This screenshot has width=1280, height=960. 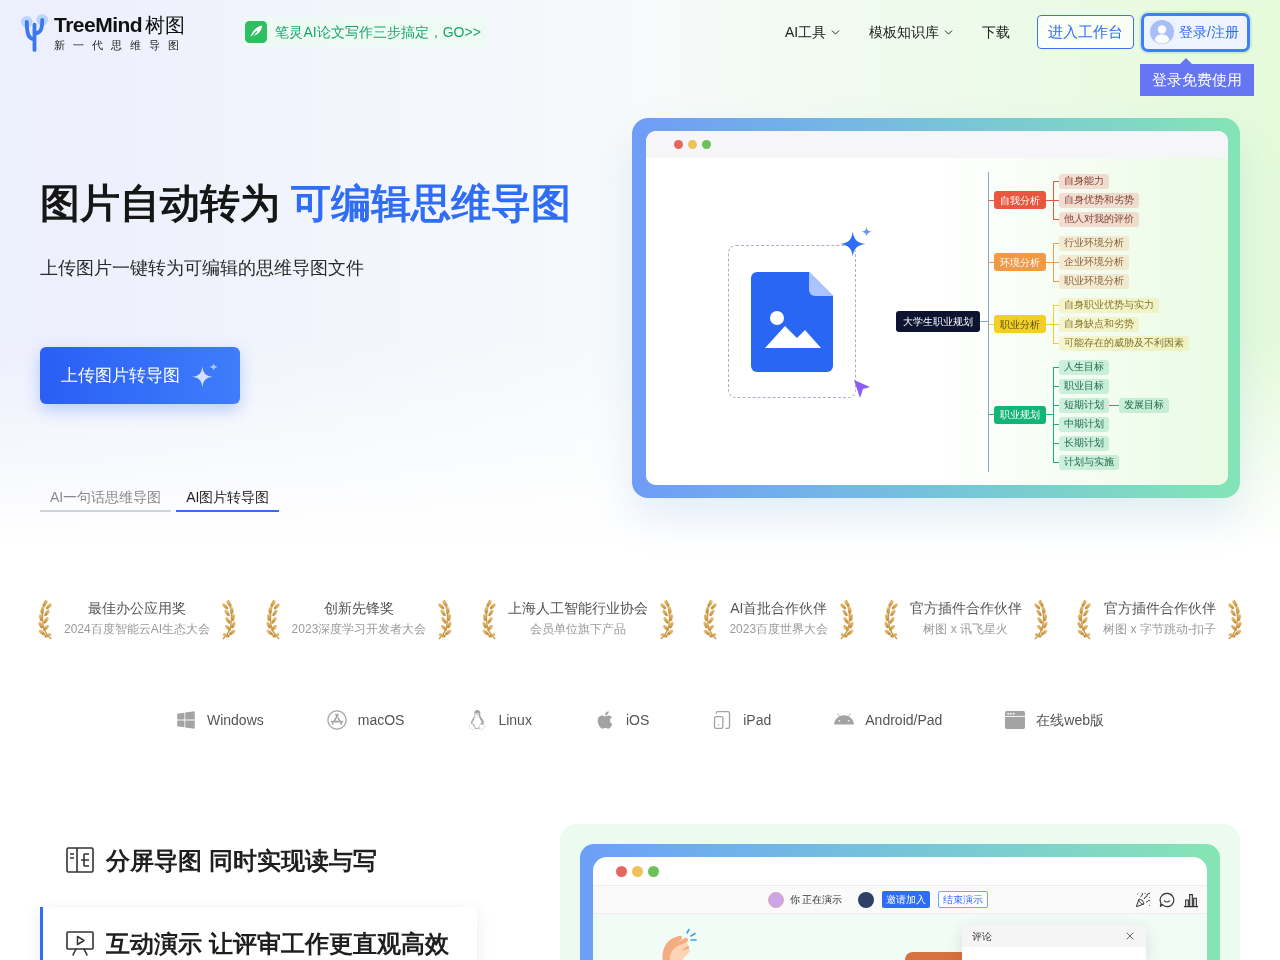 What do you see at coordinates (185, 720) in the screenshot?
I see `window-panes-icon` at bounding box center [185, 720].